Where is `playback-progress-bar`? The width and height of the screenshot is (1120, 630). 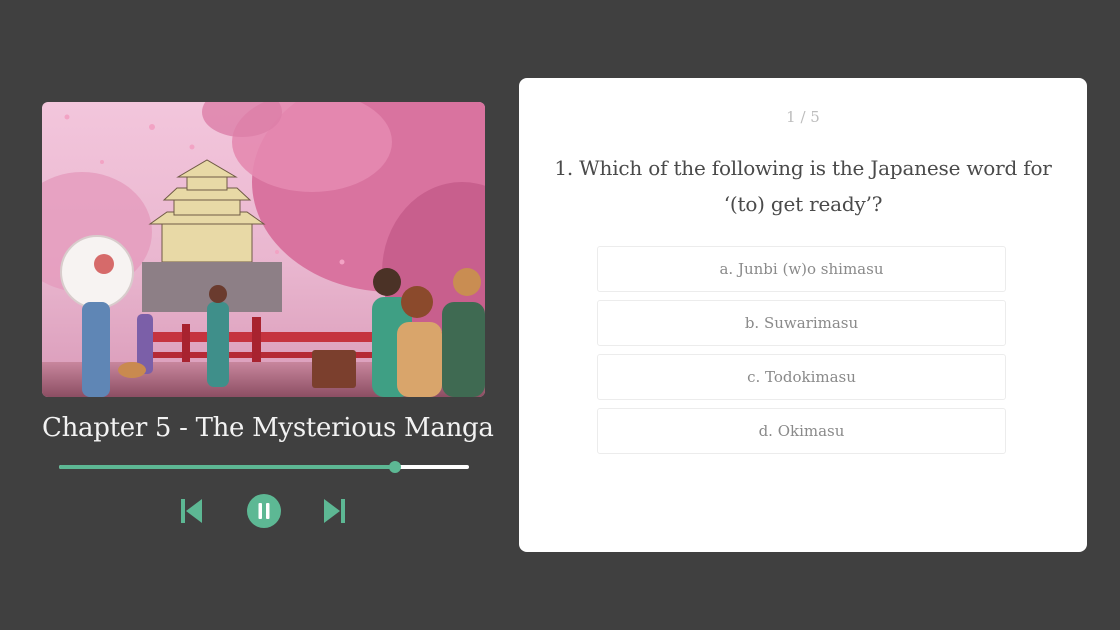
playback-progress-bar is located at coordinates (264, 467).